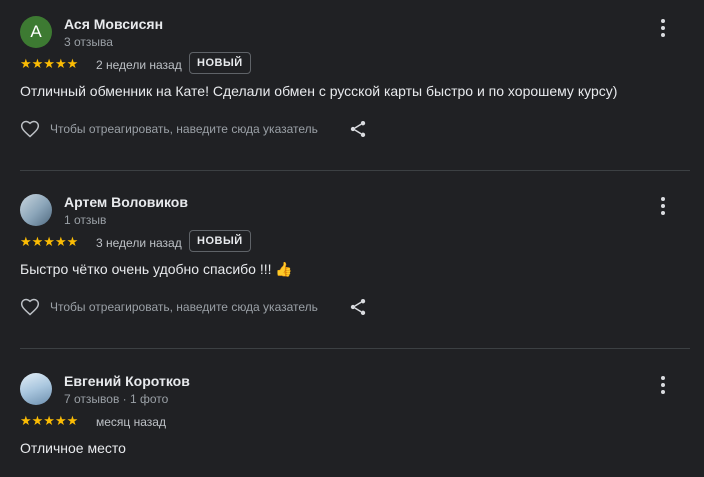 The height and width of the screenshot is (477, 704). I want to click on avatar: A, so click(36, 32).